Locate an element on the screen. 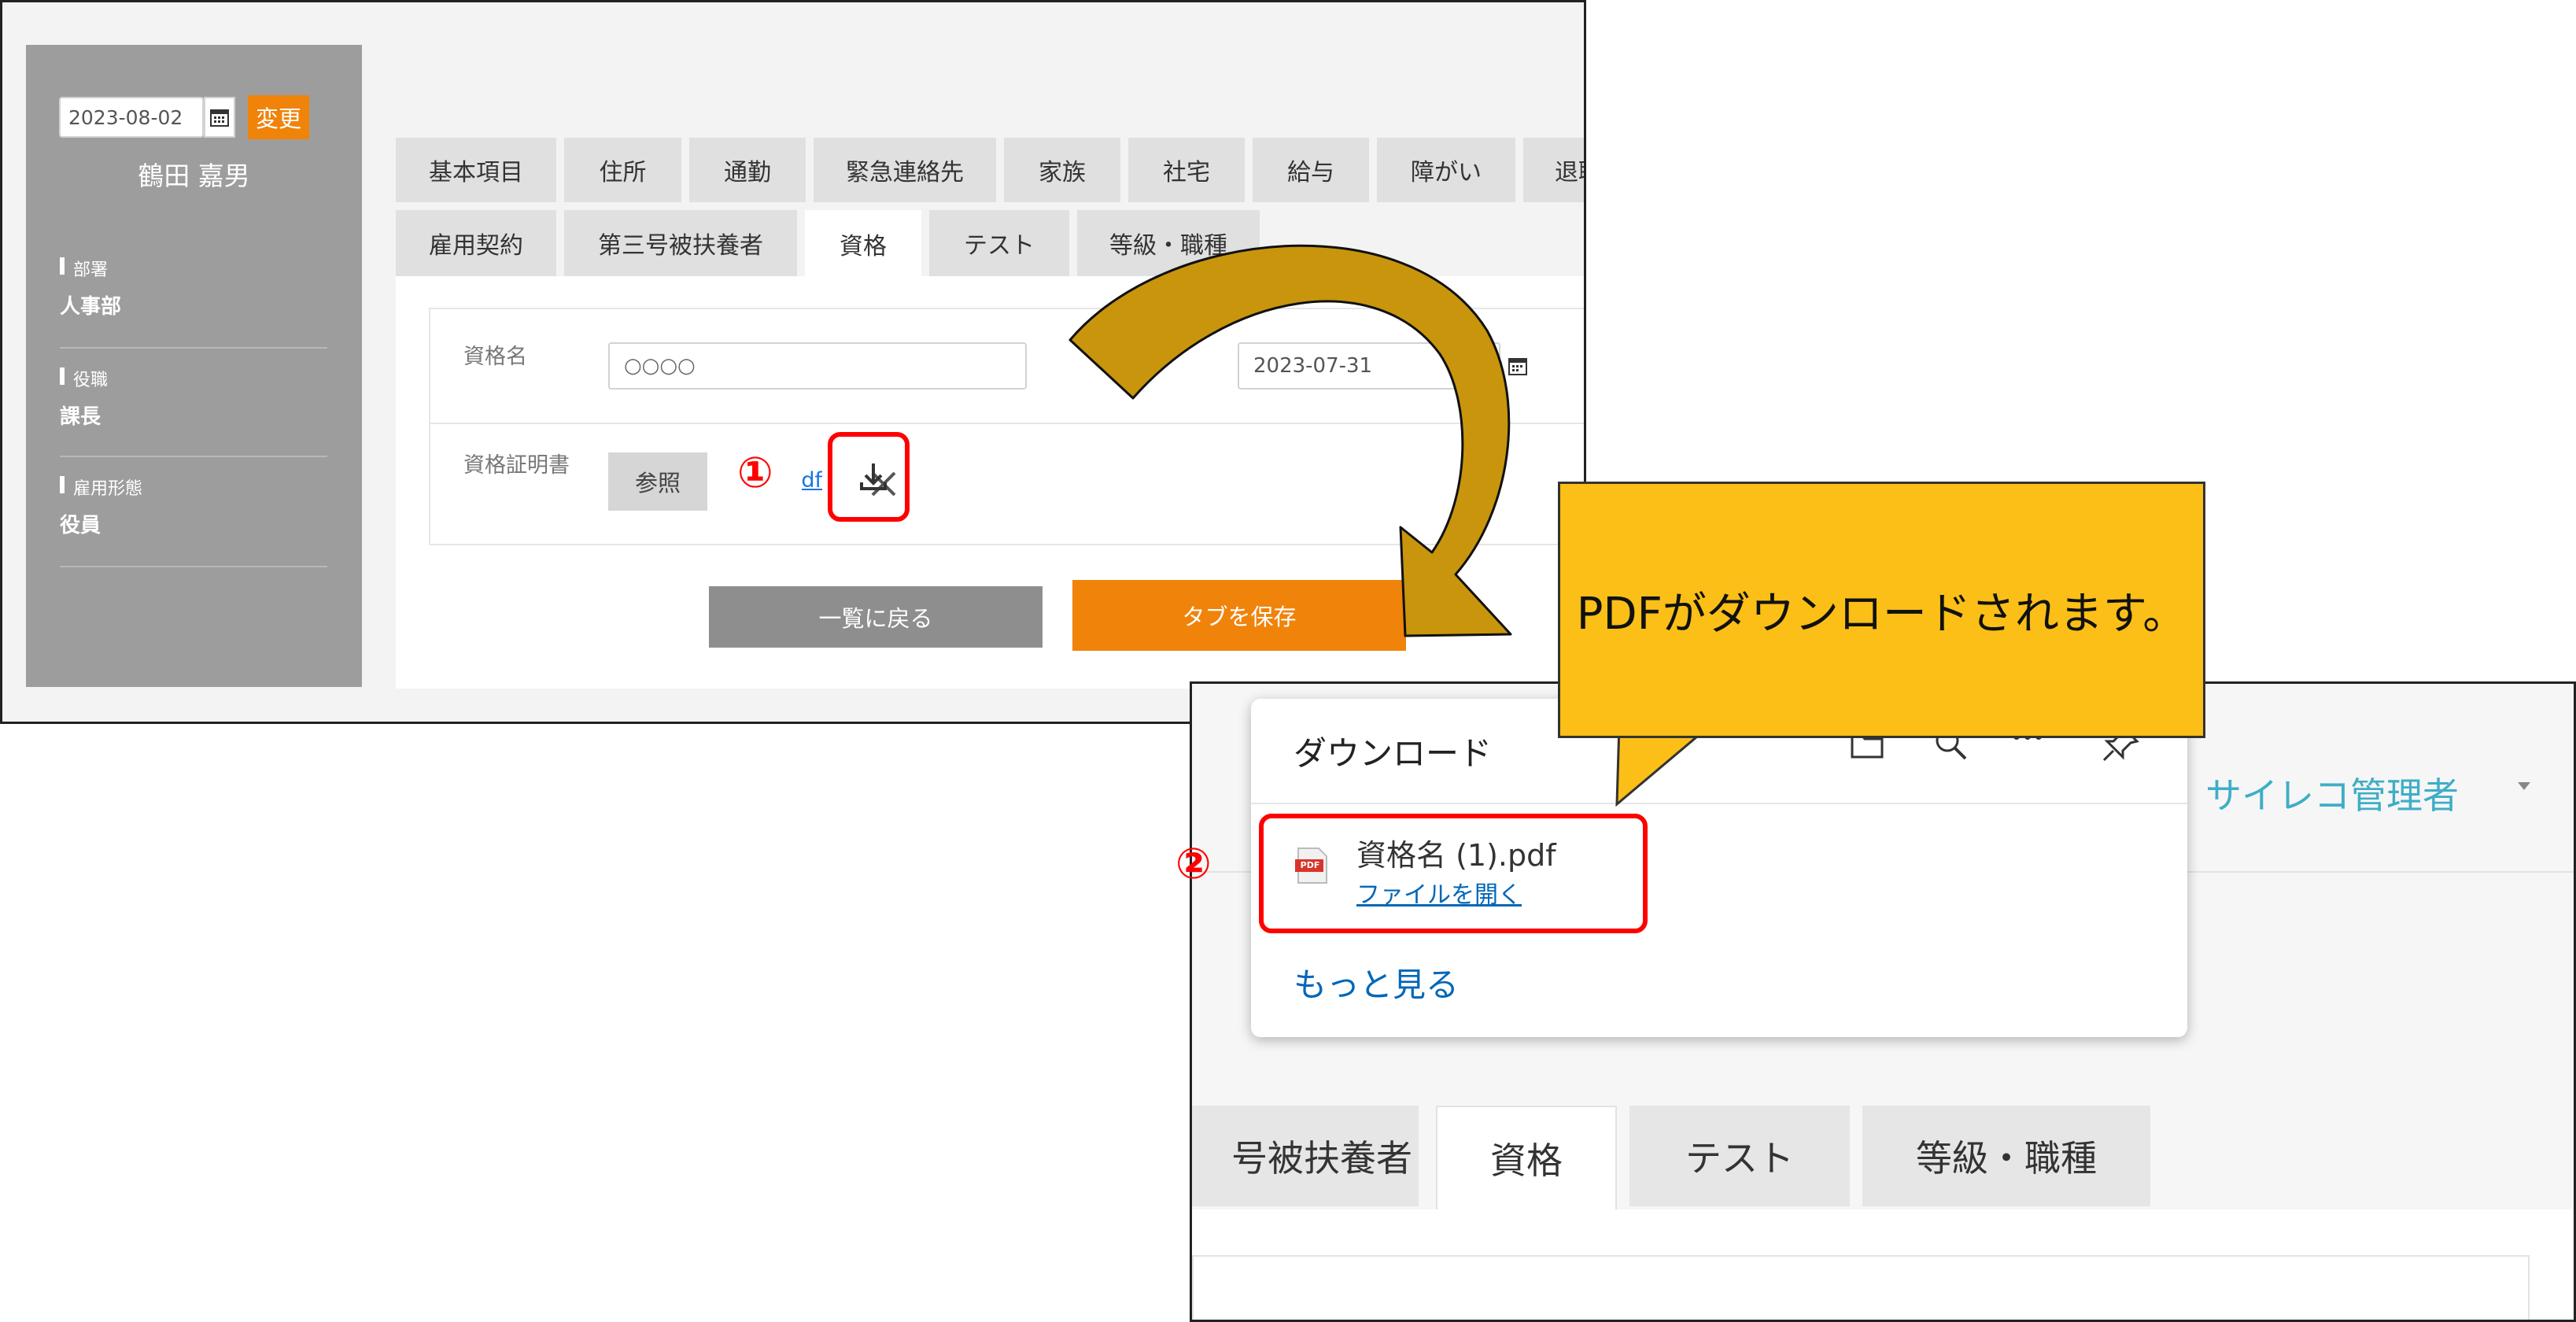 The width and height of the screenshot is (2576, 1322). downloads-title: ダウンロード is located at coordinates (1393, 753).